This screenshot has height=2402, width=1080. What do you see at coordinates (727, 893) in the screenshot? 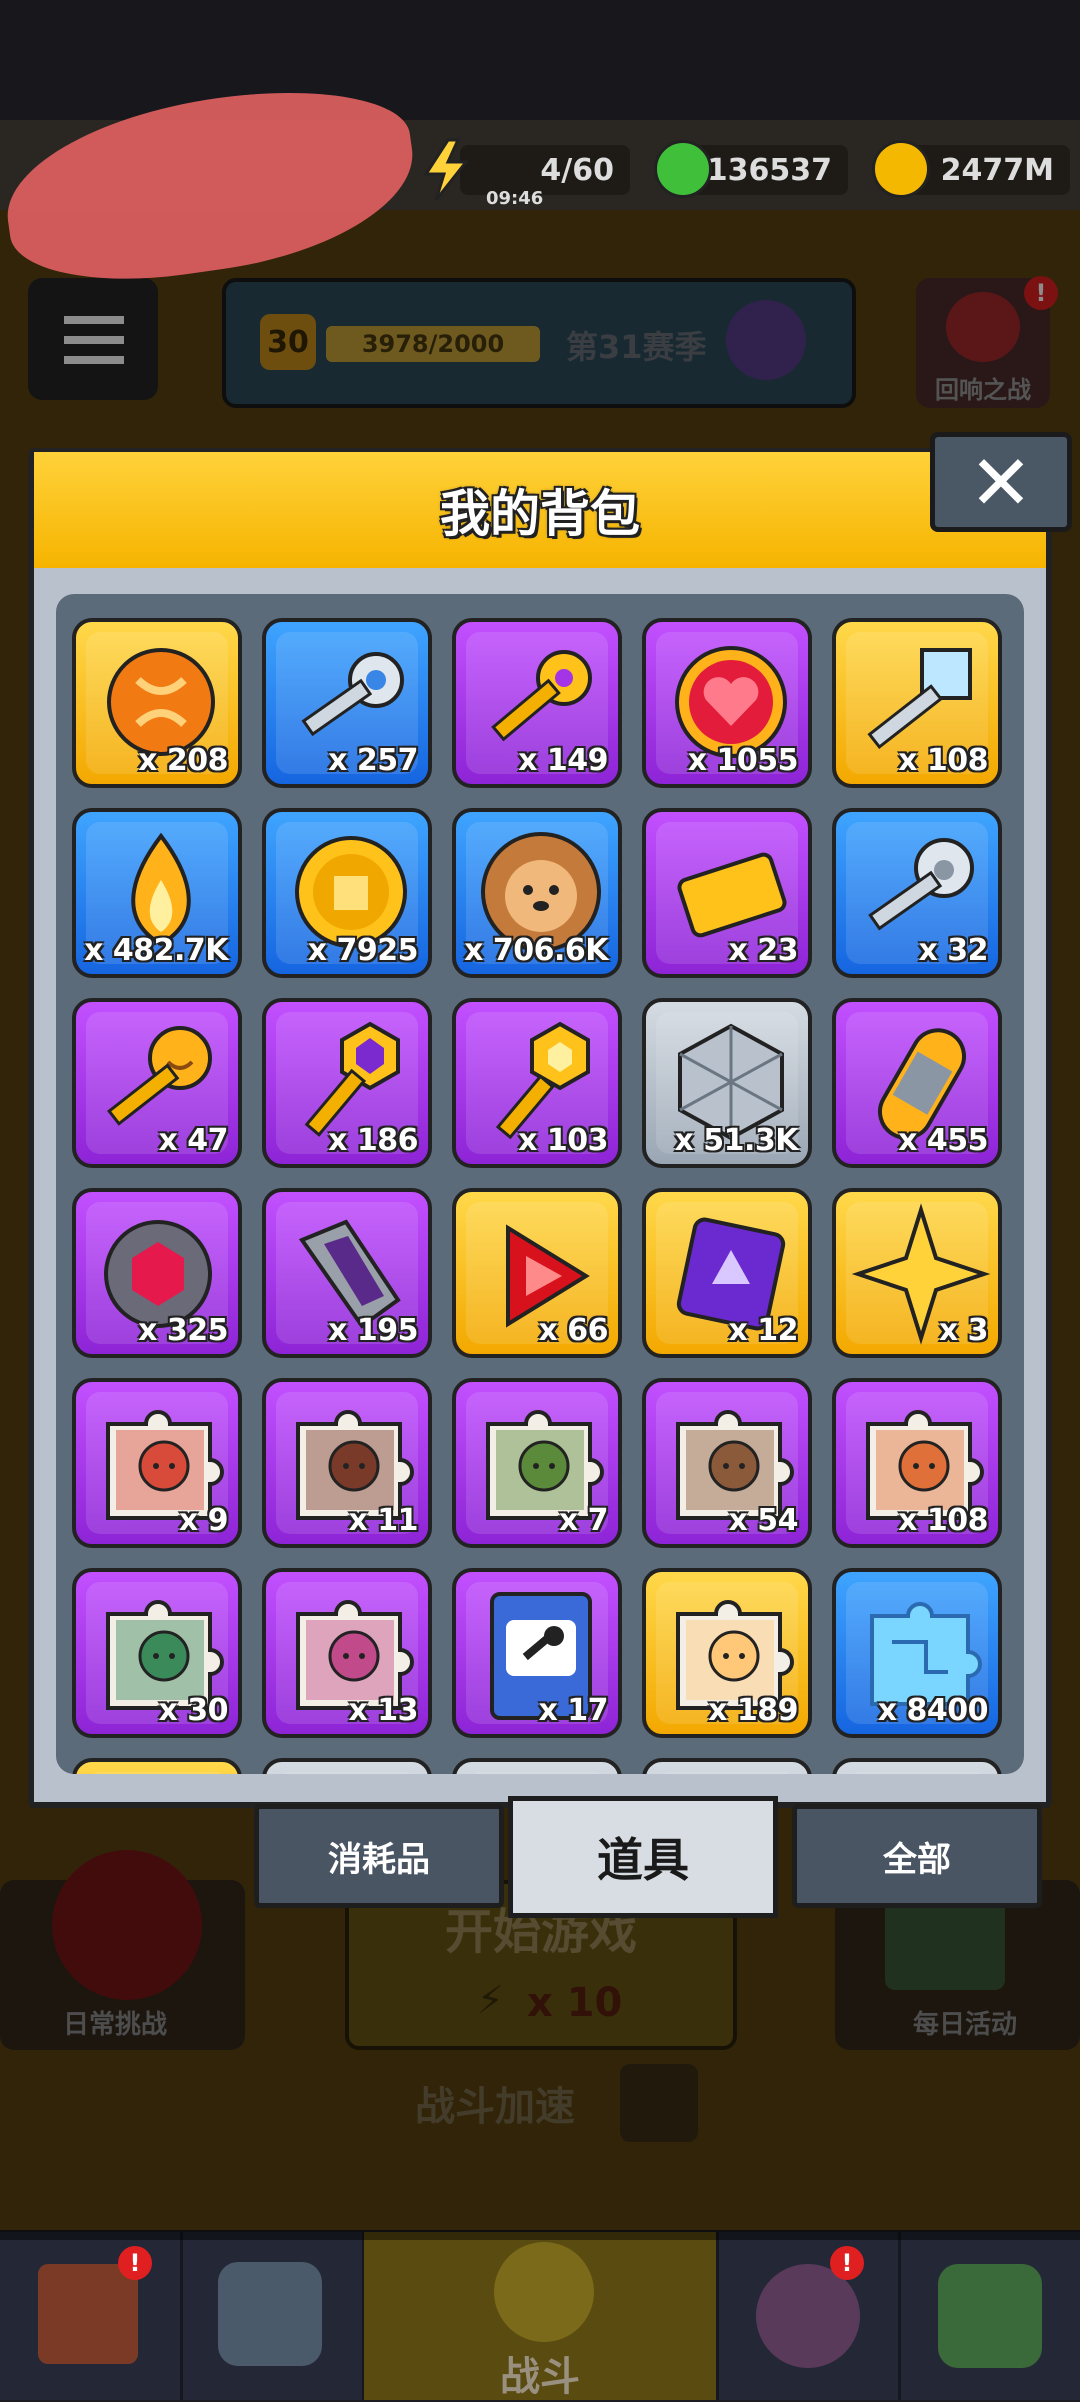
I see `inventory-slot: x 23` at bounding box center [727, 893].